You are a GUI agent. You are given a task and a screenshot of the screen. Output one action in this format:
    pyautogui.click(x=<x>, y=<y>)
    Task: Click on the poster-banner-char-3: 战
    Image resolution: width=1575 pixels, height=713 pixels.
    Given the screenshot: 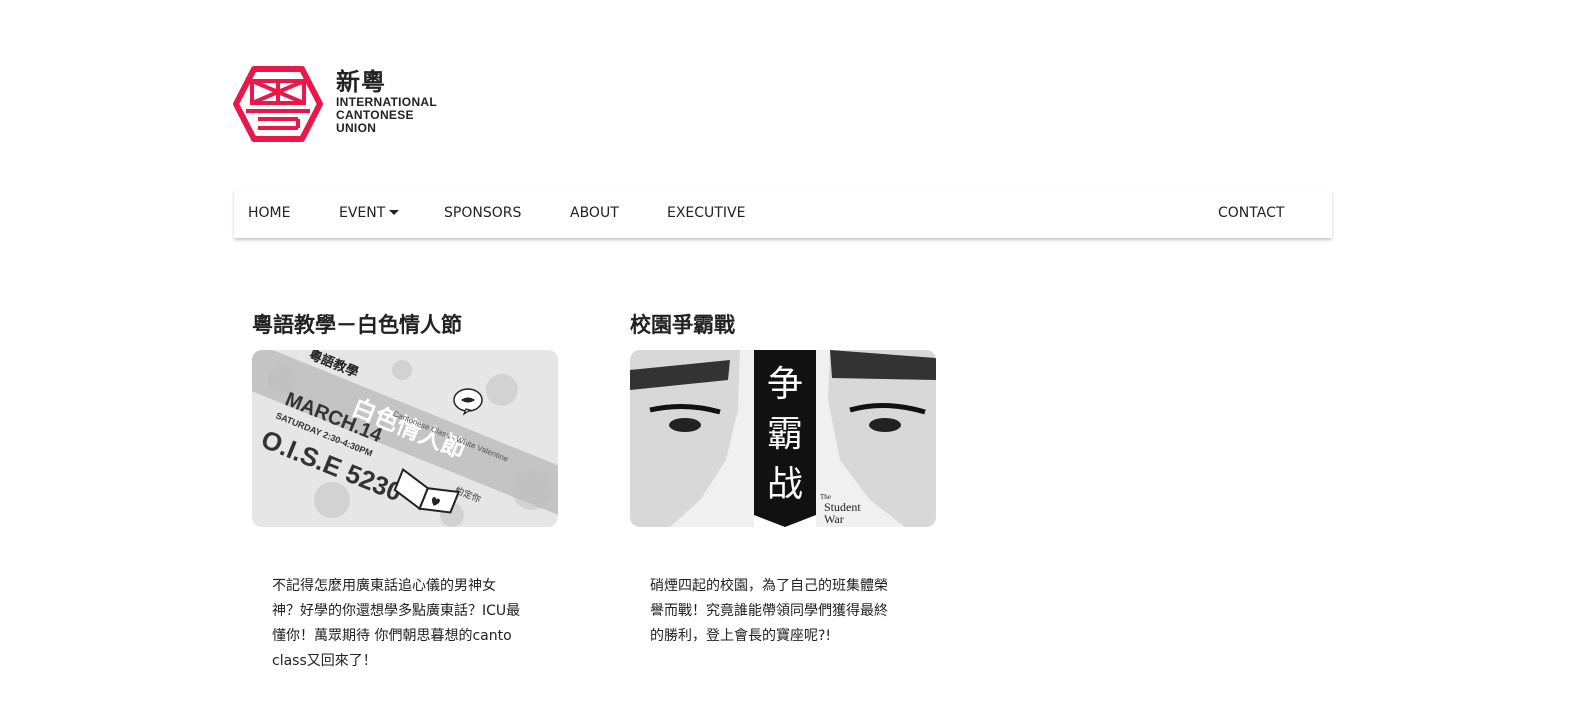 What is the action you would take?
    pyautogui.click(x=785, y=484)
    